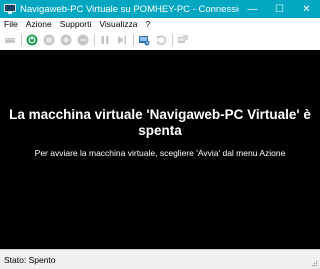 The image size is (320, 269). I want to click on pause-button, so click(105, 40).